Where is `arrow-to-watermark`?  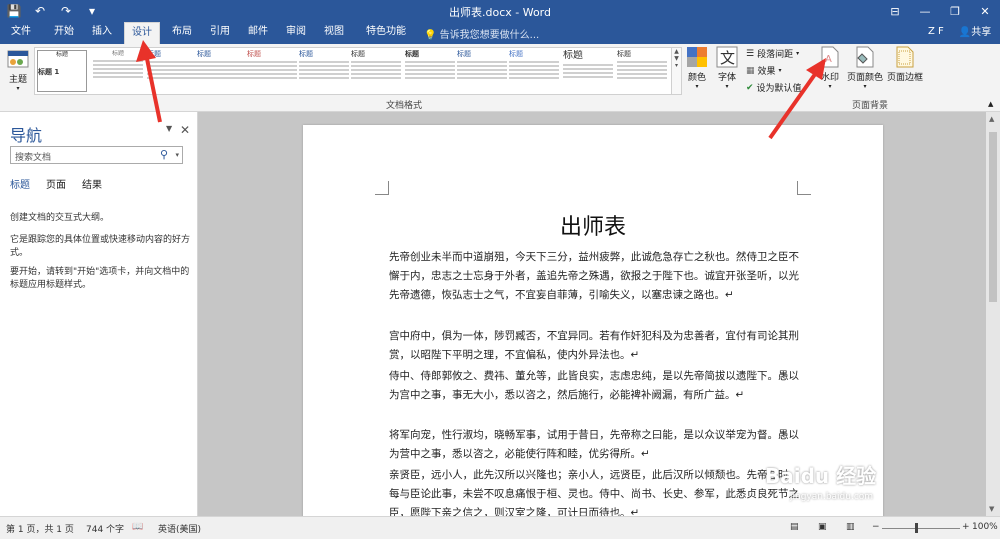 arrow-to-watermark is located at coordinates (797, 99).